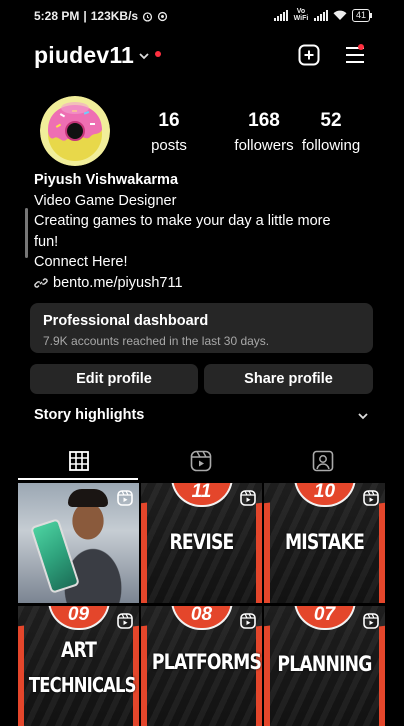  Describe the element at coordinates (148, 16) in the screenshot. I see `alarm-icon` at that location.